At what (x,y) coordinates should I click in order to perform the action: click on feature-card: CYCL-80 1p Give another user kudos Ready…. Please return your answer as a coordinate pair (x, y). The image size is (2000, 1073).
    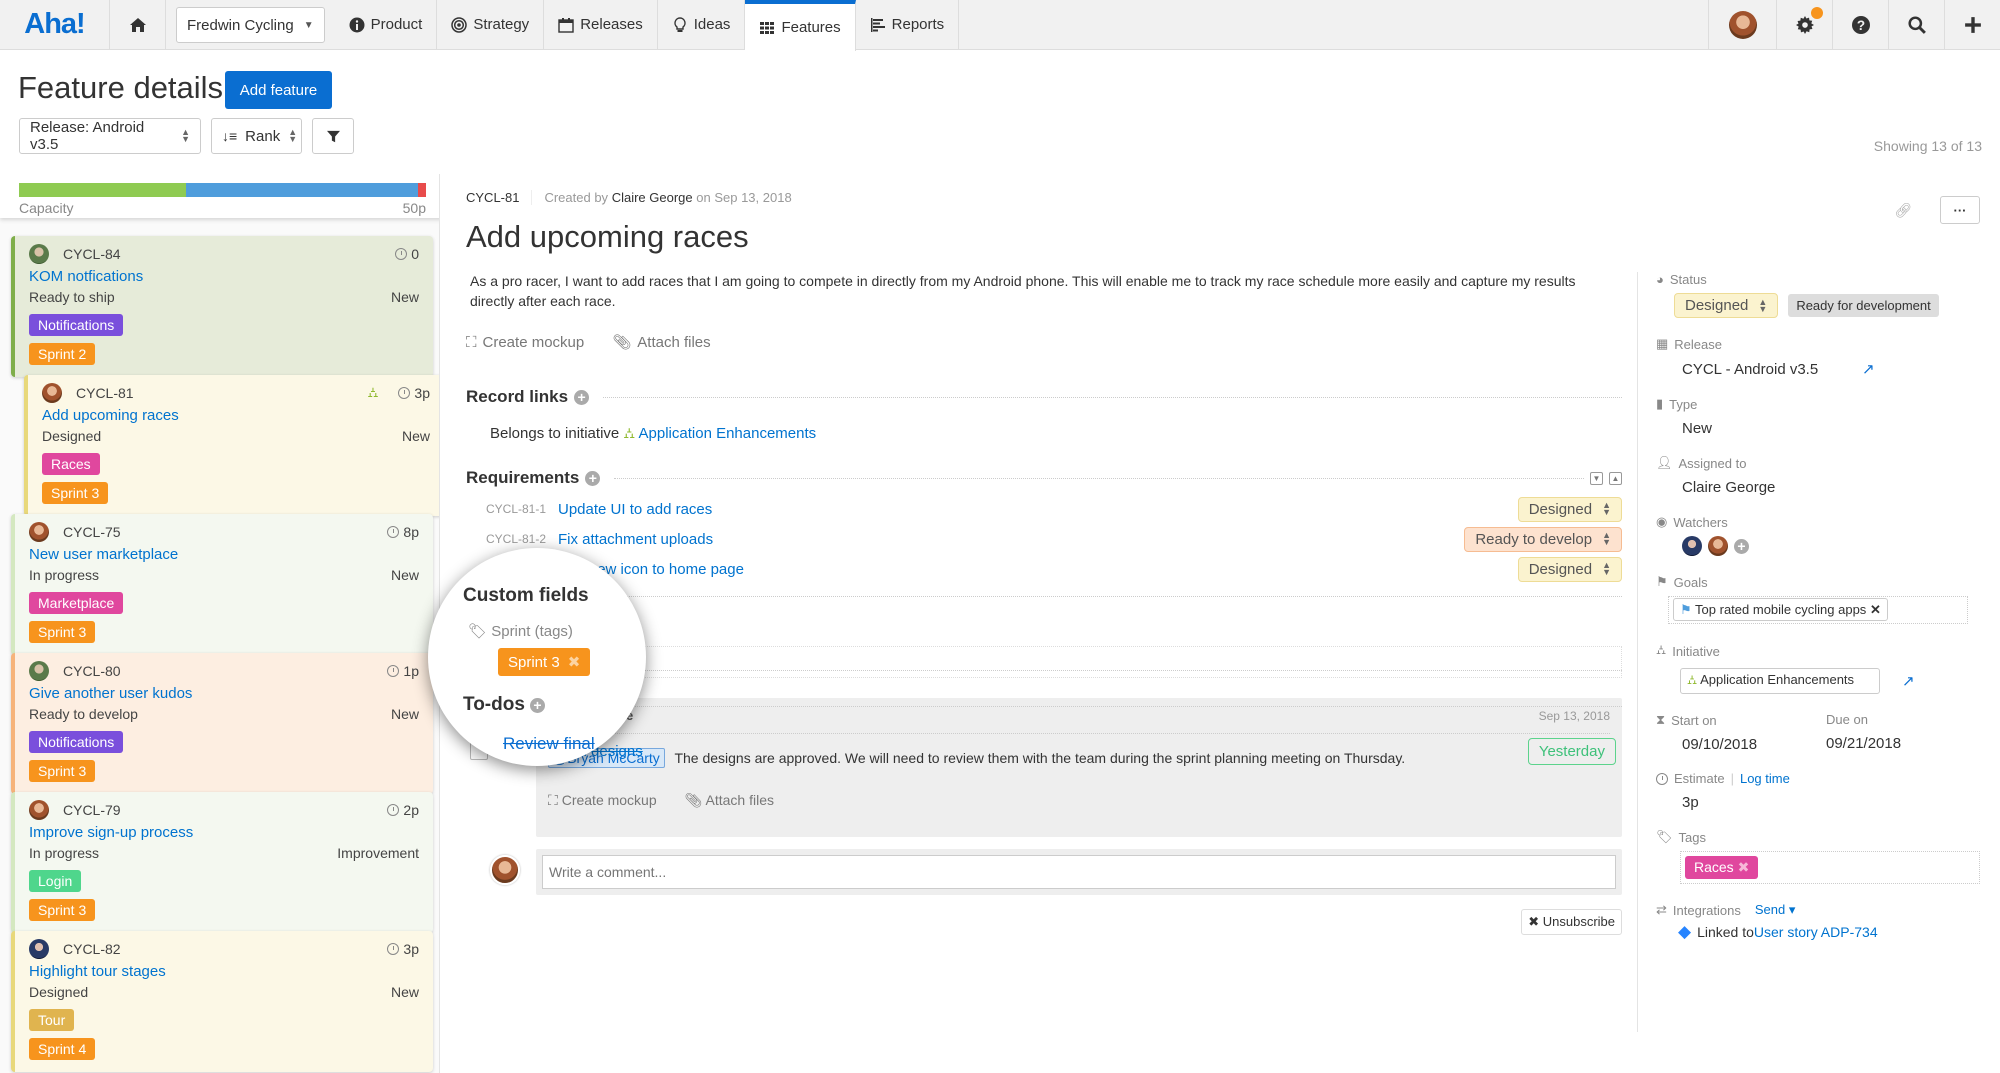
    Looking at the image, I should click on (222, 723).